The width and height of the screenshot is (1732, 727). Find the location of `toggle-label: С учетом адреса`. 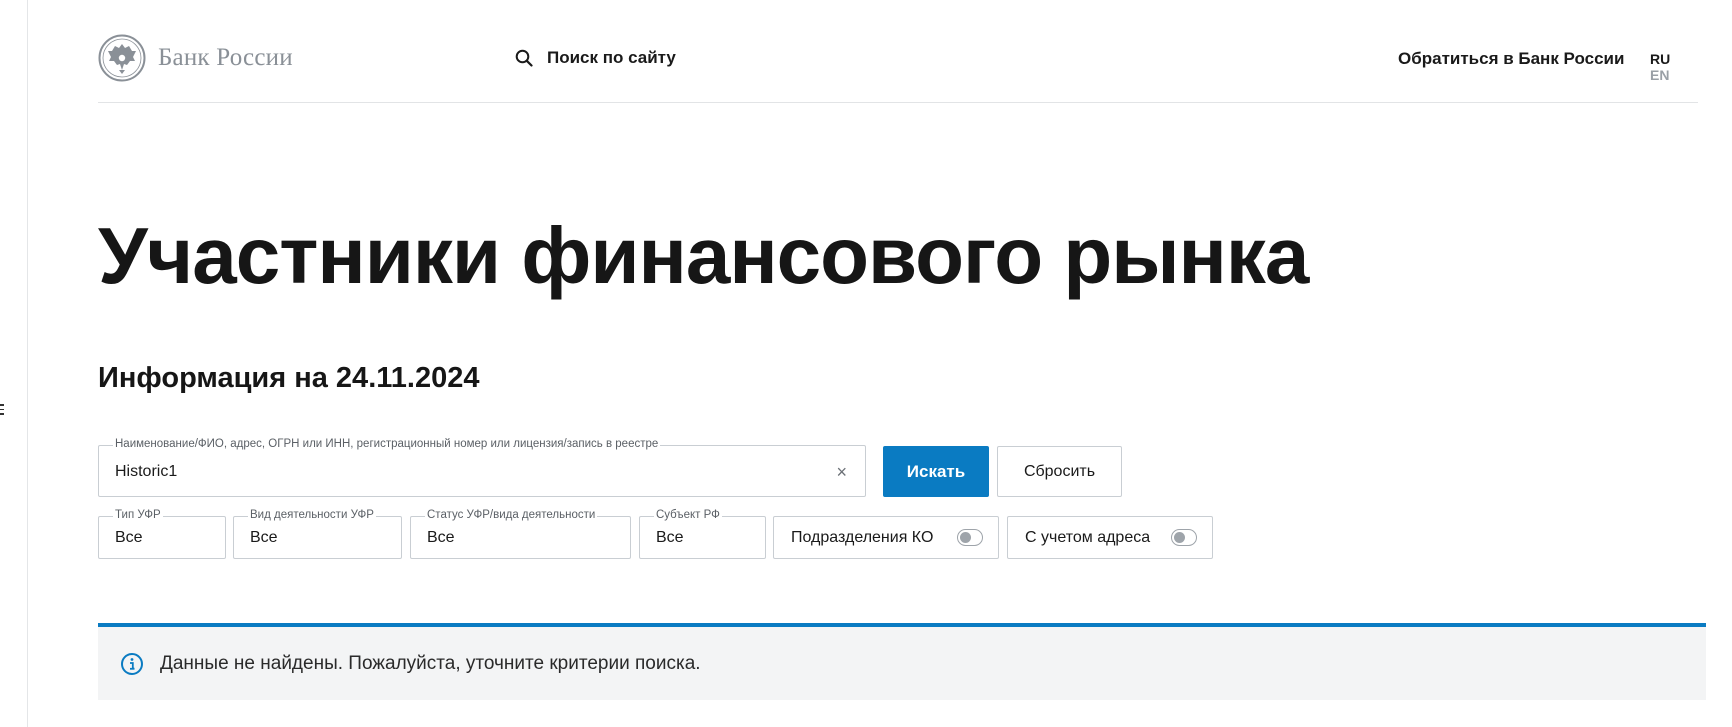

toggle-label: С учетом адреса is located at coordinates (1088, 537).